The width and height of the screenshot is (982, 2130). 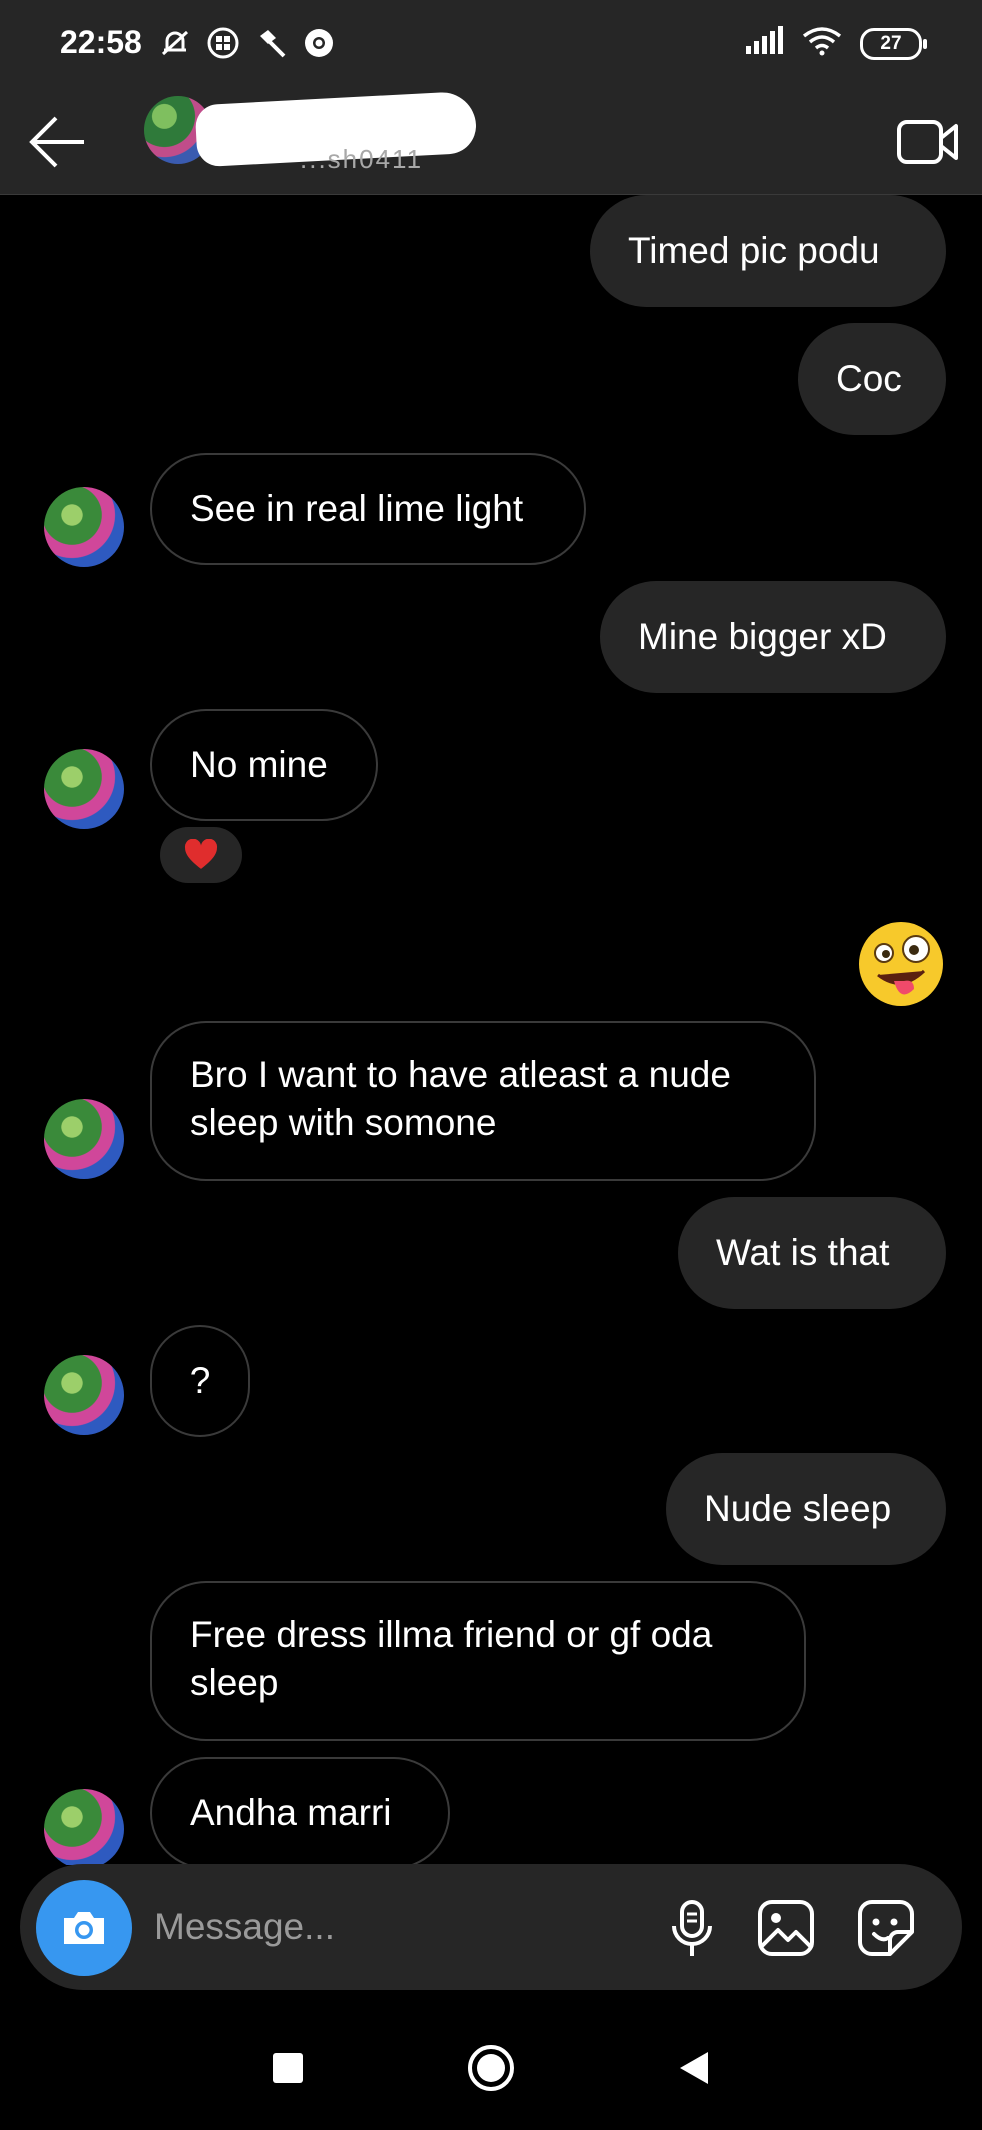 I want to click on message-bubble: Free dress illma friend or gf oda sleep, so click(x=478, y=1661).